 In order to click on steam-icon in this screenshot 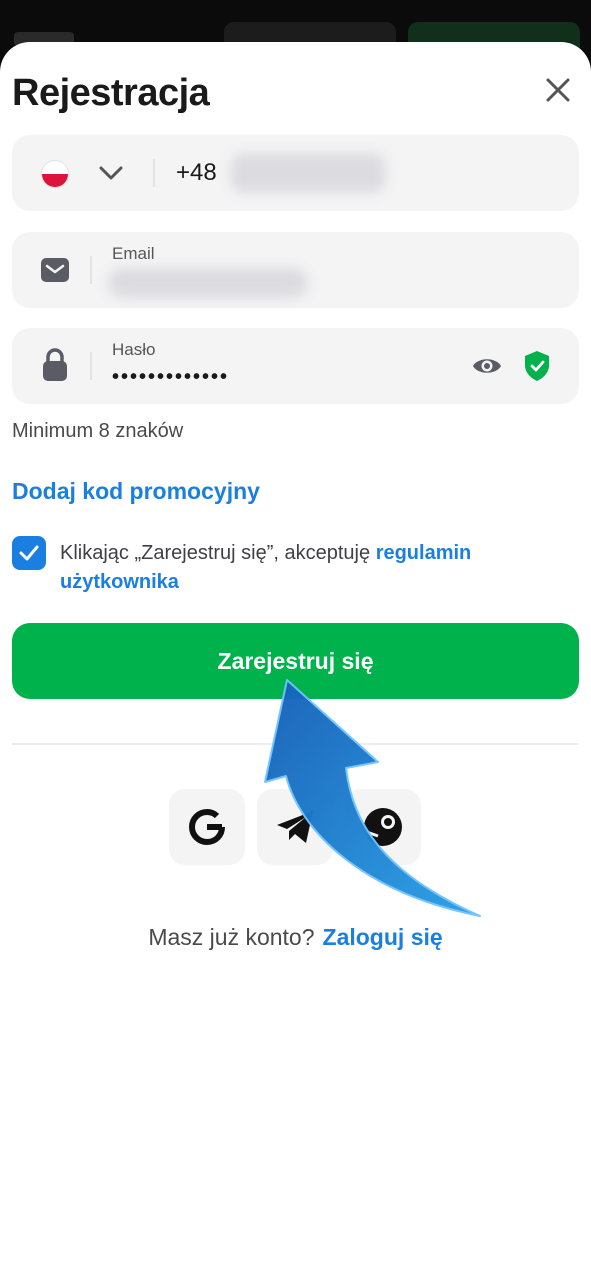, I will do `click(382, 827)`.